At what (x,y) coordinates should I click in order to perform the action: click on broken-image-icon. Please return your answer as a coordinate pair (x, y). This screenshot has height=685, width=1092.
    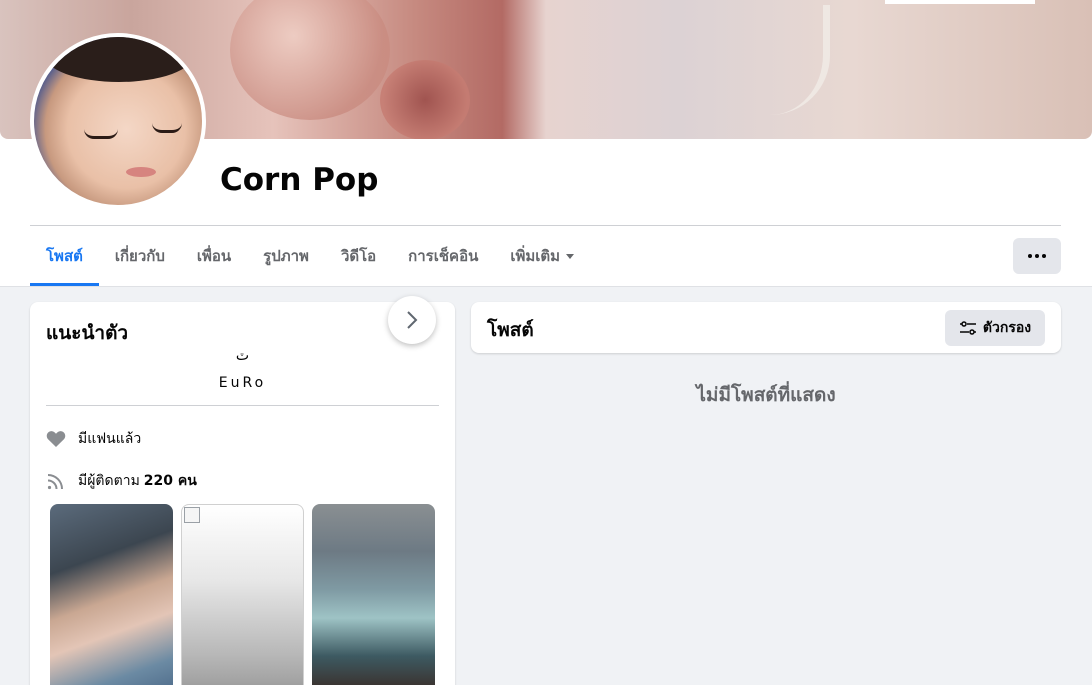
    Looking at the image, I should click on (192, 515).